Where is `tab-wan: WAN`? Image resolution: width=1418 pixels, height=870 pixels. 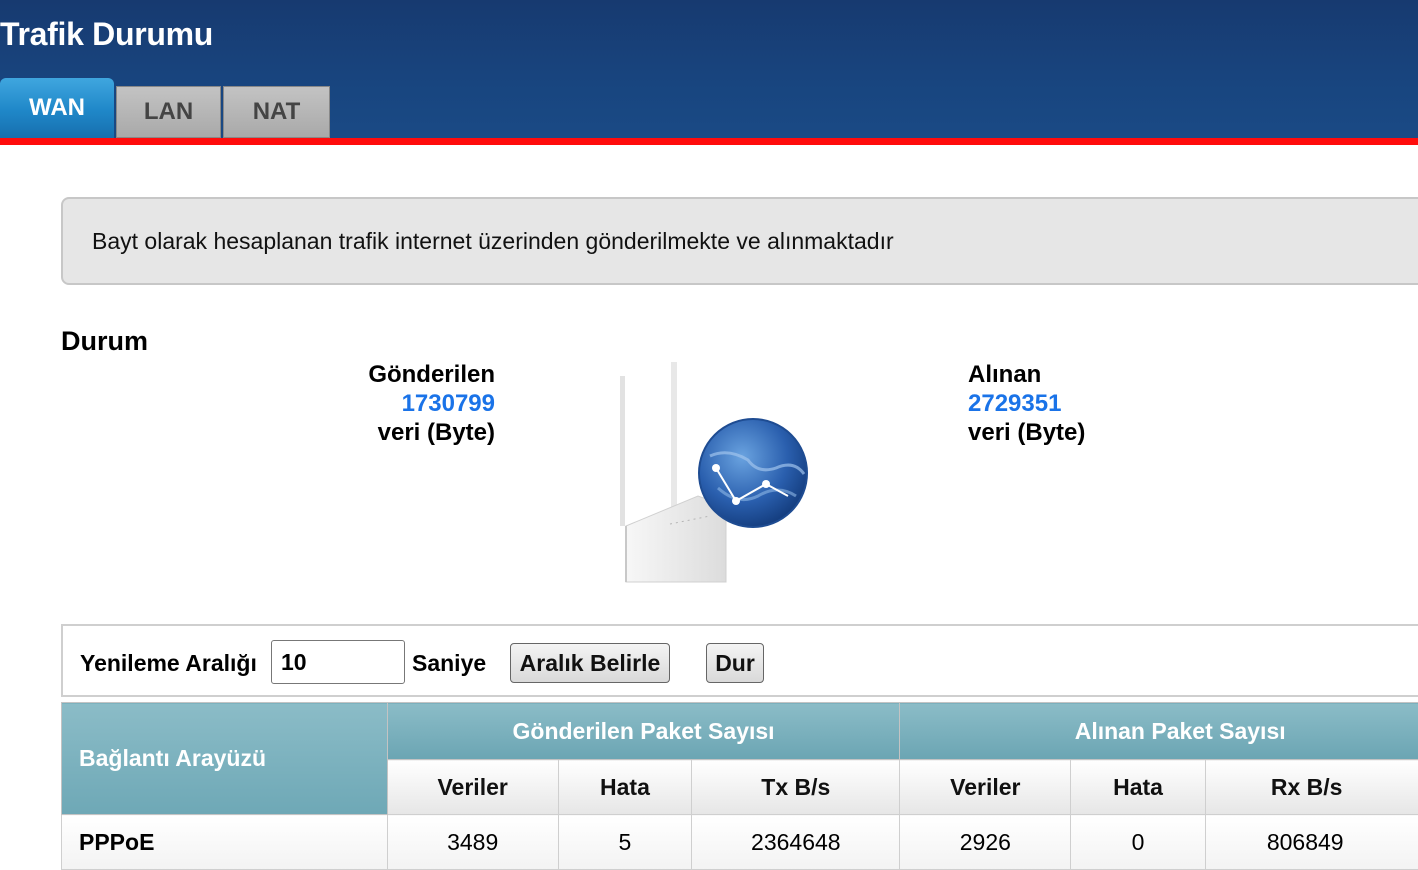 tab-wan: WAN is located at coordinates (57, 108).